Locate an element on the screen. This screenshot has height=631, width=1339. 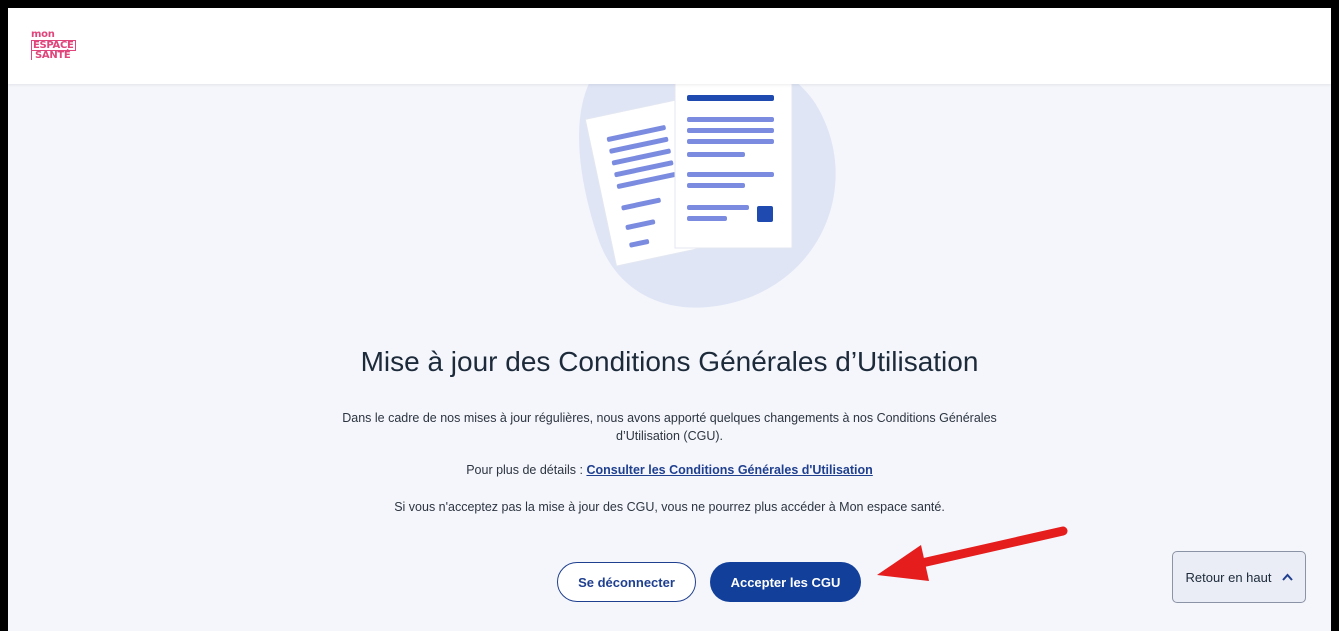
logo-line-3: SANTÉ is located at coordinates (55, 56).